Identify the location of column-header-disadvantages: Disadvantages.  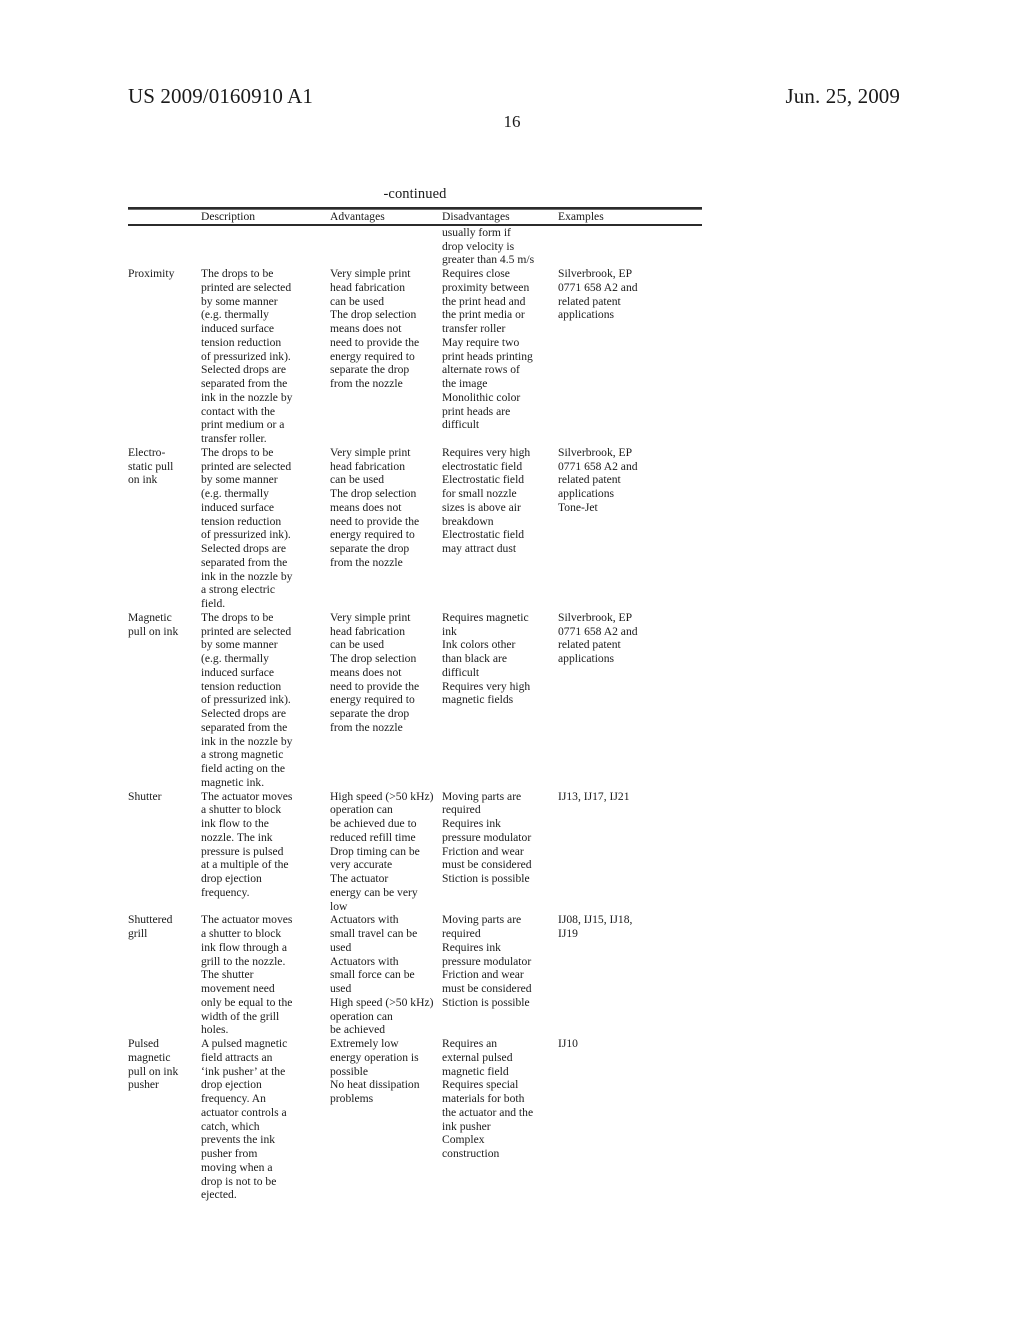
(476, 216).